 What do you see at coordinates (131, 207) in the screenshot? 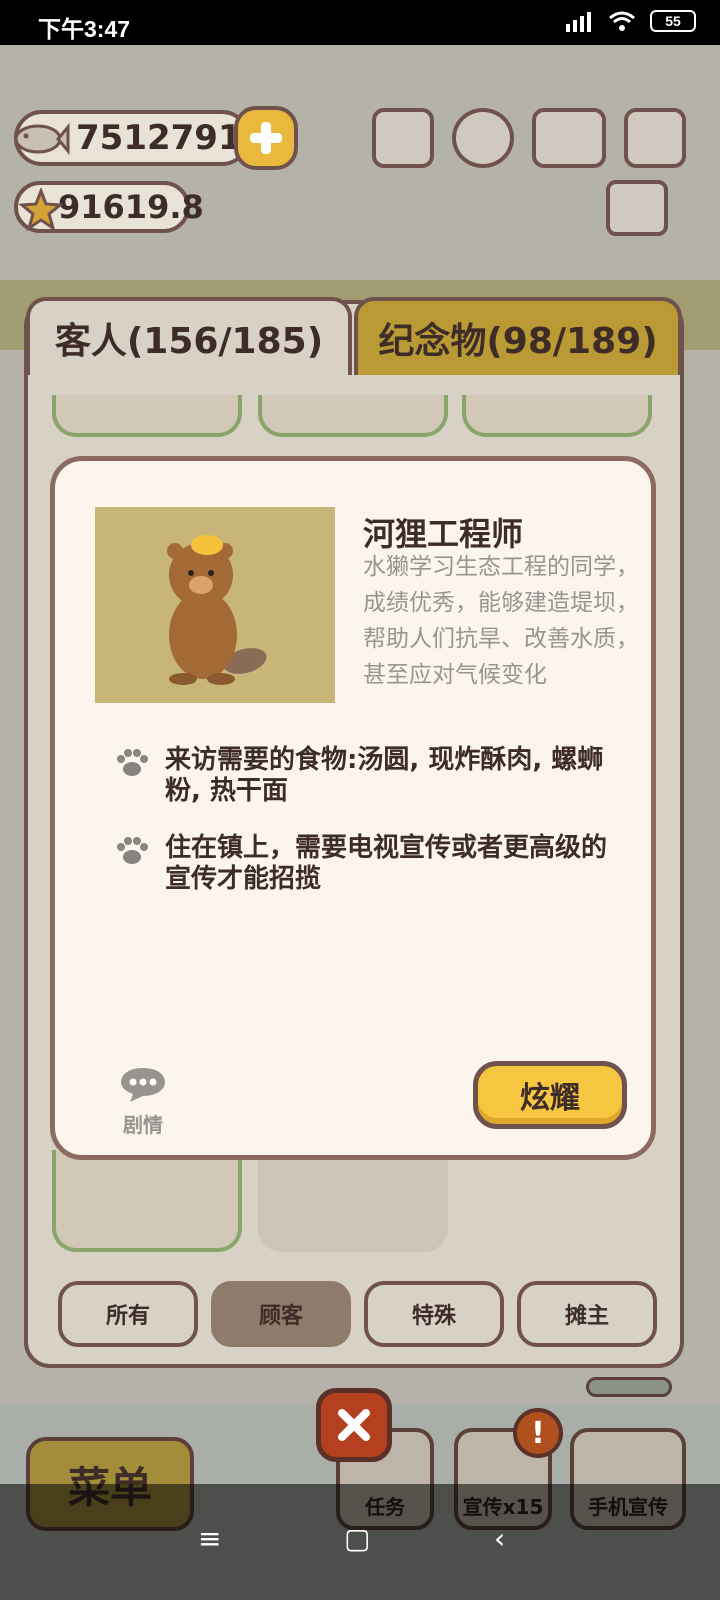
I see `star-count: 91619.8` at bounding box center [131, 207].